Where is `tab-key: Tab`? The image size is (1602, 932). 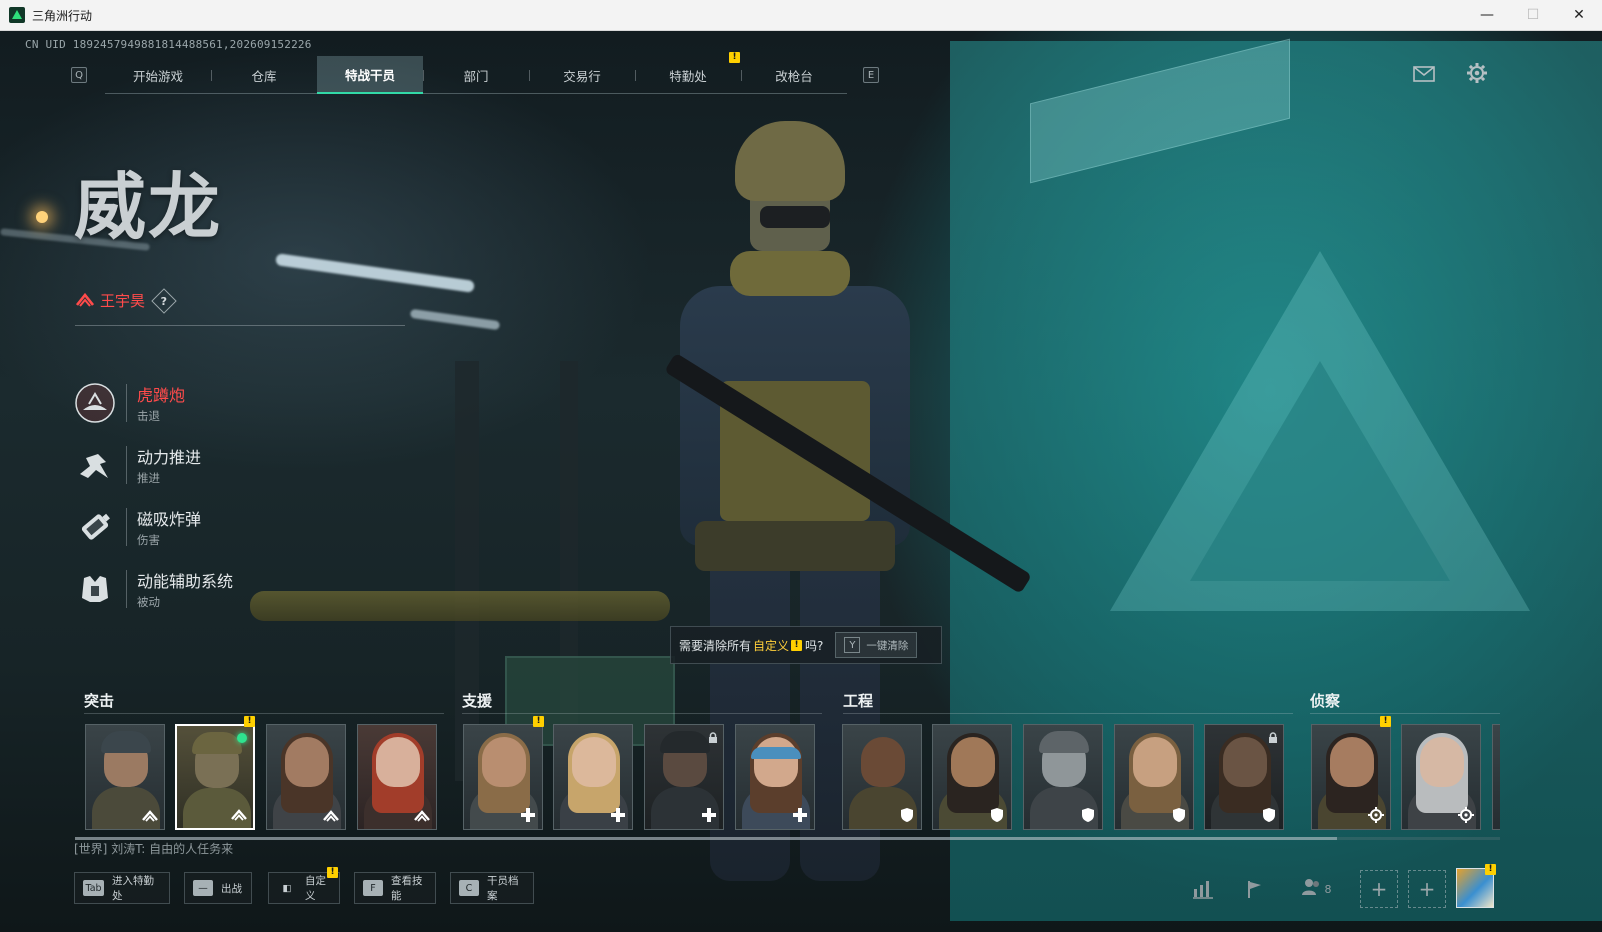 tab-key: Tab is located at coordinates (94, 888).